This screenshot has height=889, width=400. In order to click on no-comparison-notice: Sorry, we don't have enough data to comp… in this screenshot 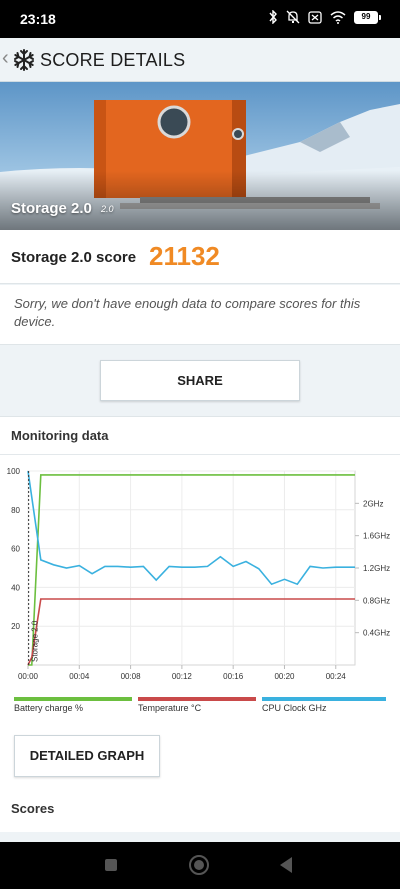, I will do `click(200, 315)`.